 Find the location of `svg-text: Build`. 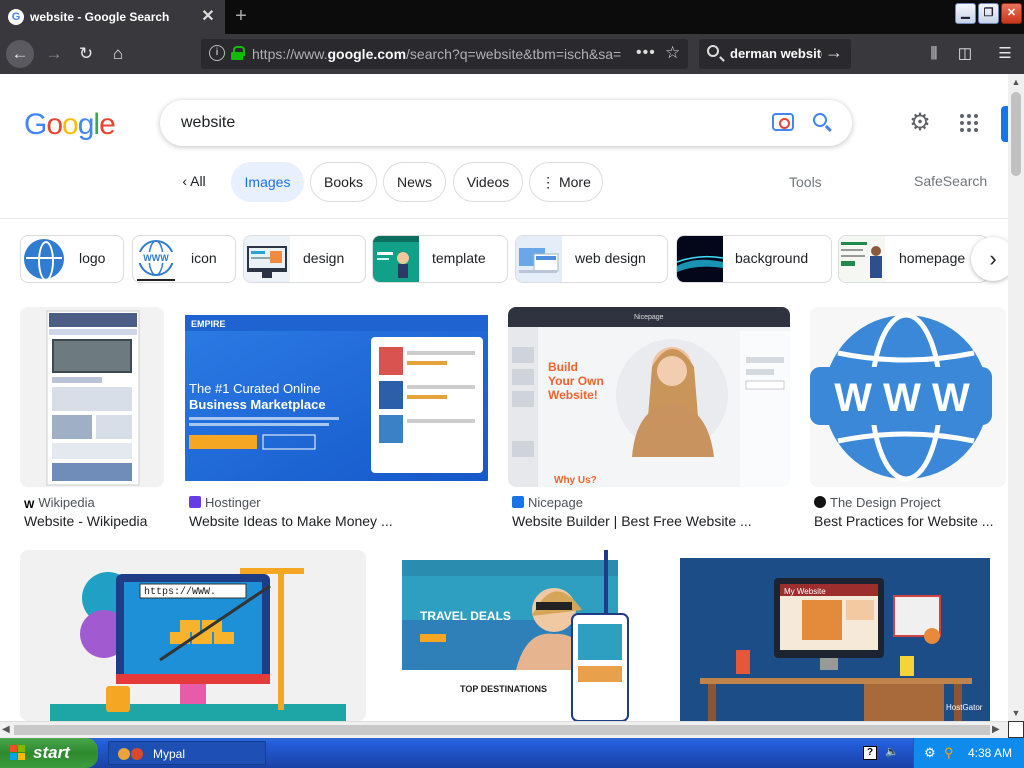

svg-text: Build is located at coordinates (563, 367).